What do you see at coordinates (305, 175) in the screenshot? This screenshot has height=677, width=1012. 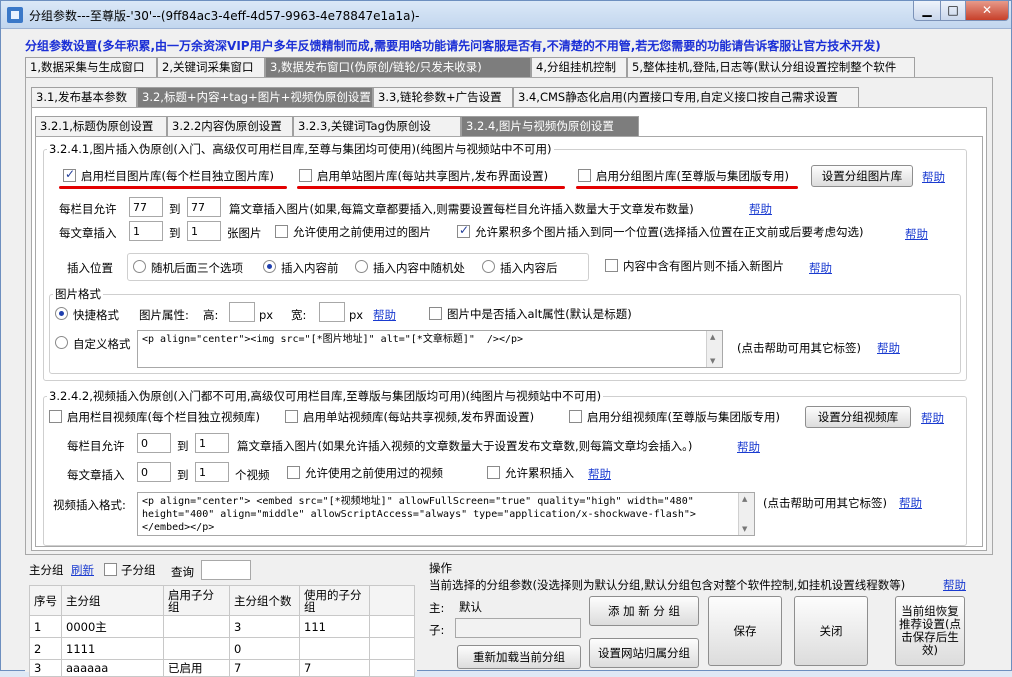 I see `enable-site-image-lib-checkbox` at bounding box center [305, 175].